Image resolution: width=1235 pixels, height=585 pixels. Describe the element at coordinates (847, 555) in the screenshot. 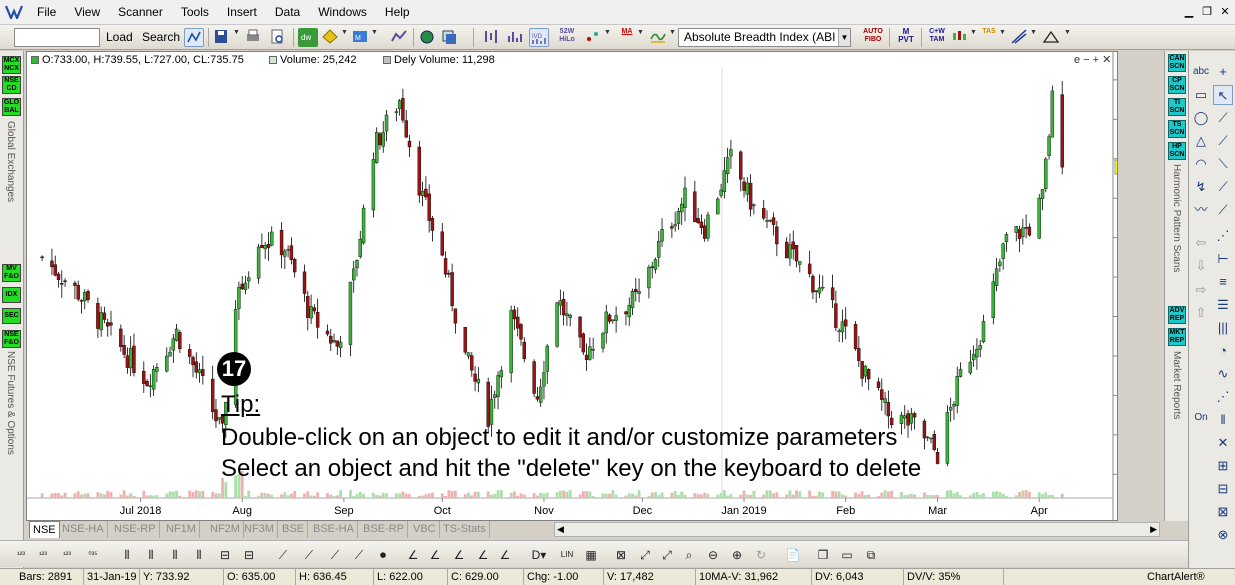

I see `window-icon: ▭` at that location.